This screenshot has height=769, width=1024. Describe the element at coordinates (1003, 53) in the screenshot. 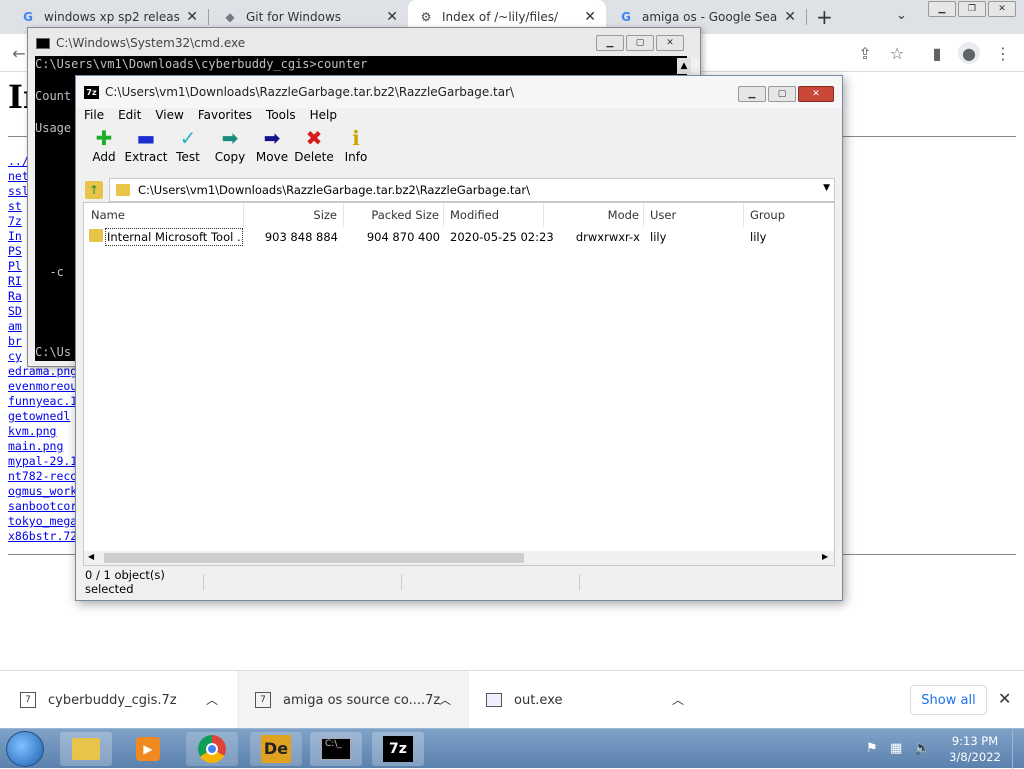

I see `menu-kebab-icon: ⋮` at that location.